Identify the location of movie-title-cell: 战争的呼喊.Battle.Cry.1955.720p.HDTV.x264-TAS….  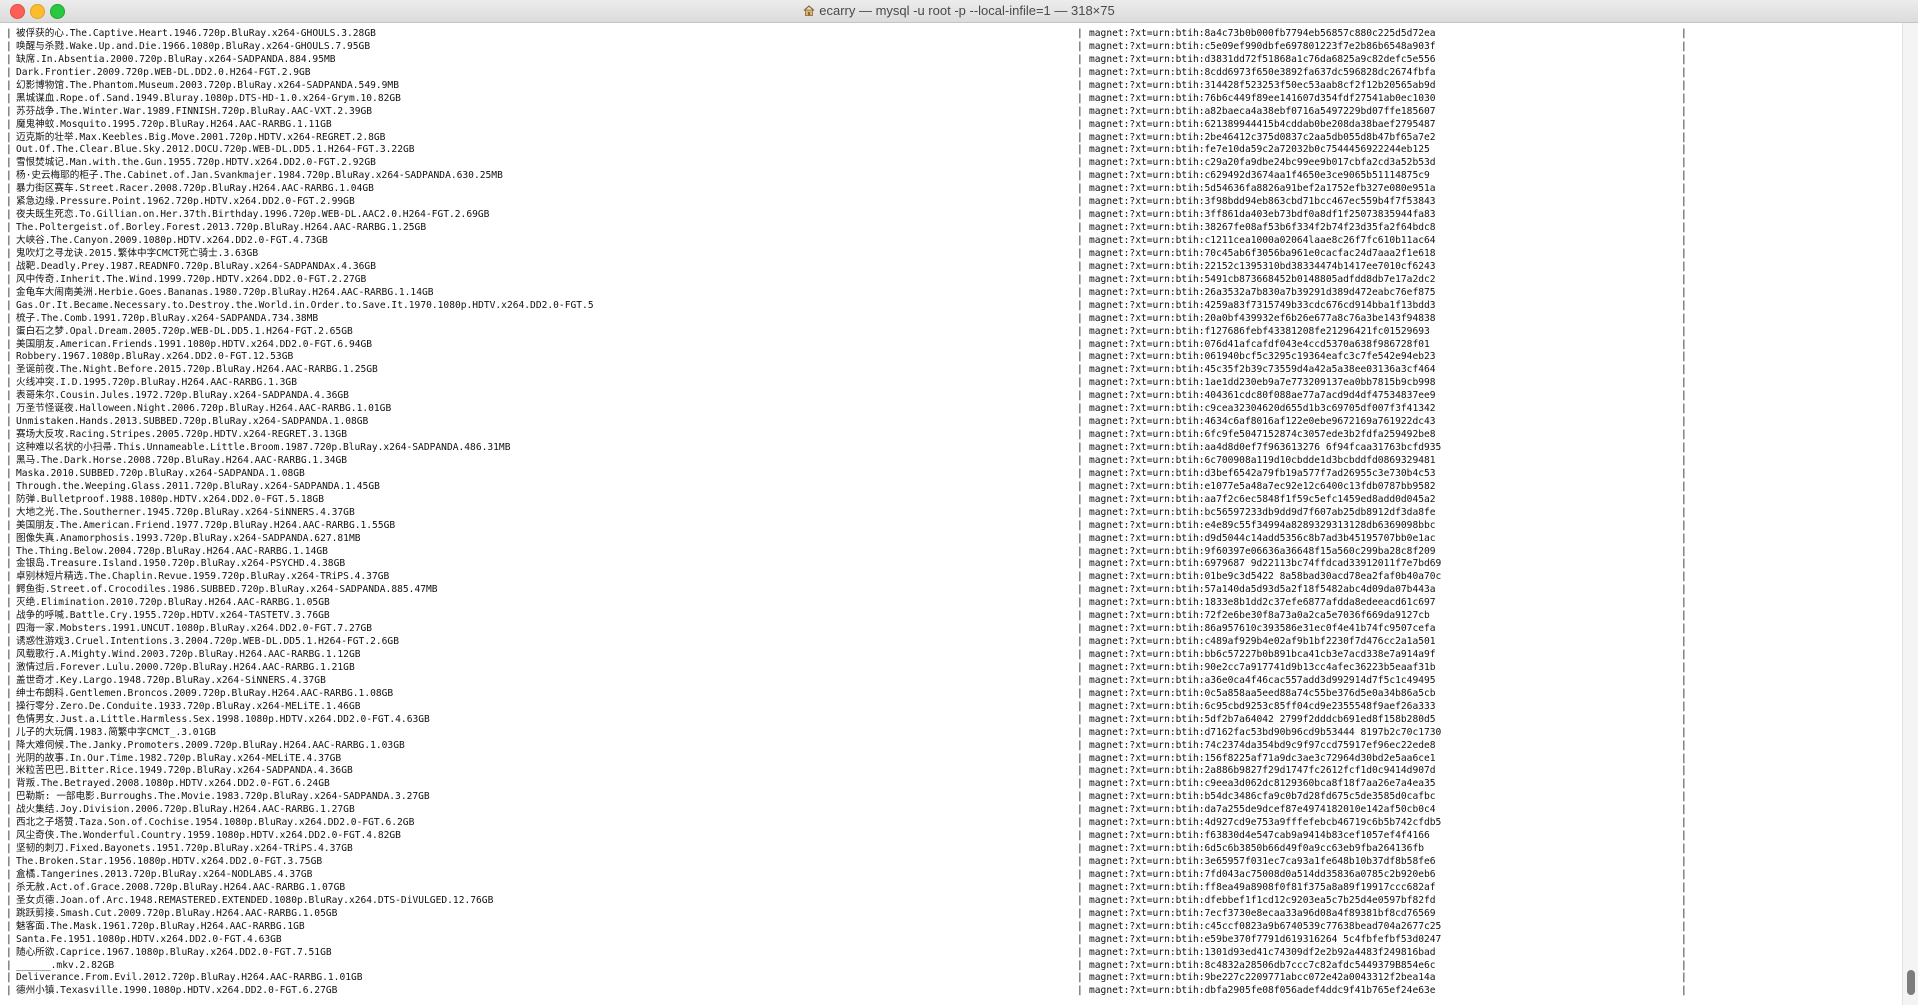
(173, 616).